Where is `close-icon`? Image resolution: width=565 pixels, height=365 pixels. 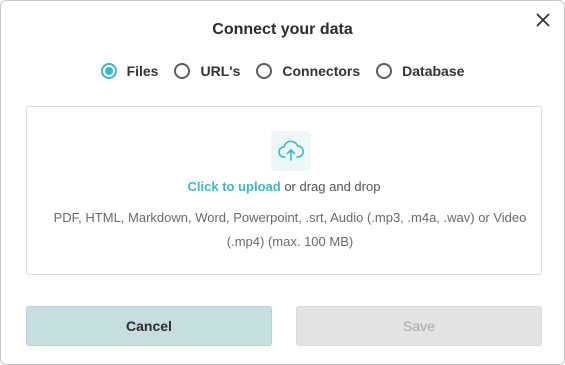
close-icon is located at coordinates (543, 20).